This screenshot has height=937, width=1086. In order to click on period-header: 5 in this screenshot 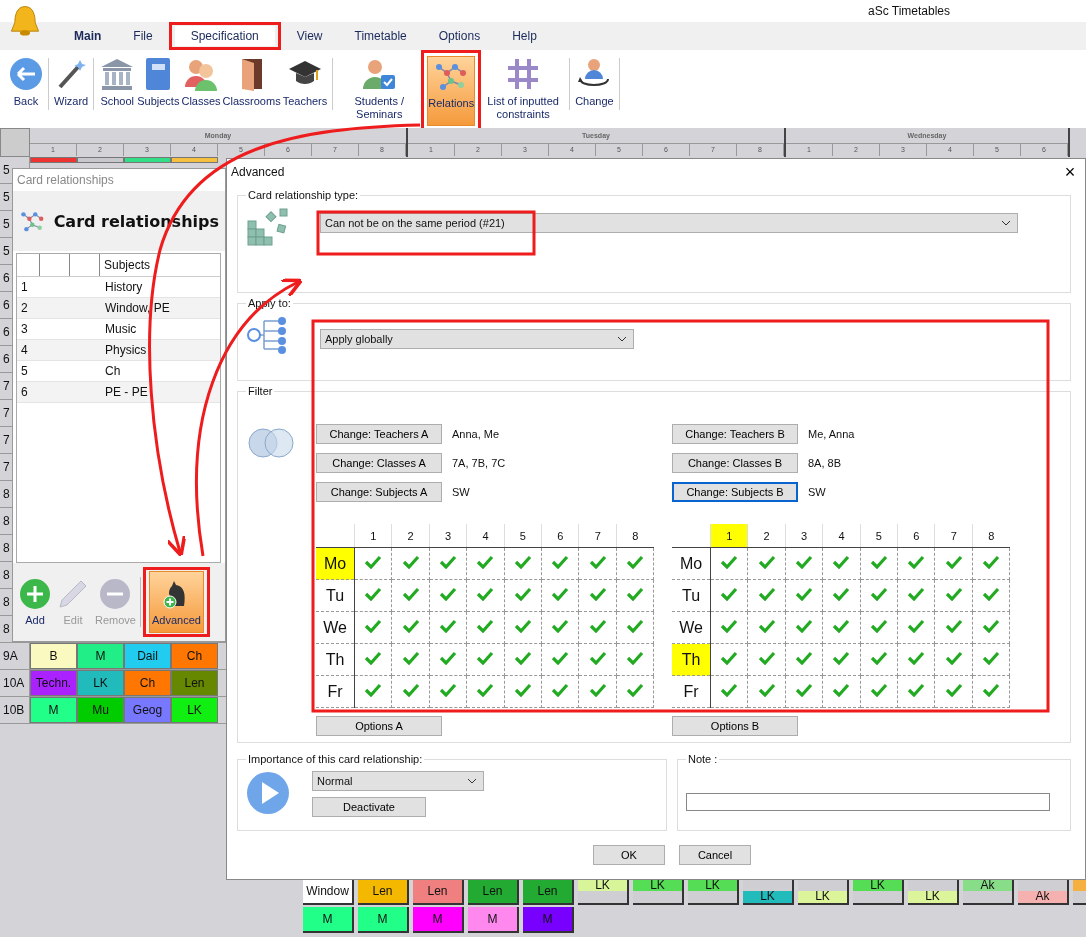, I will do `click(879, 536)`.